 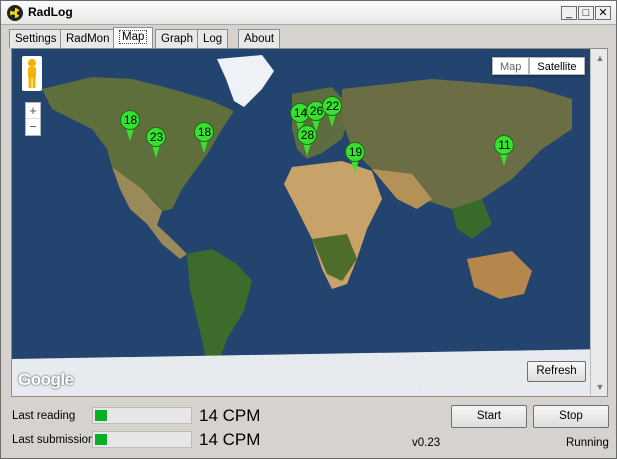 I want to click on title-bar: RadLog _ □ ✕, so click(x=308, y=13).